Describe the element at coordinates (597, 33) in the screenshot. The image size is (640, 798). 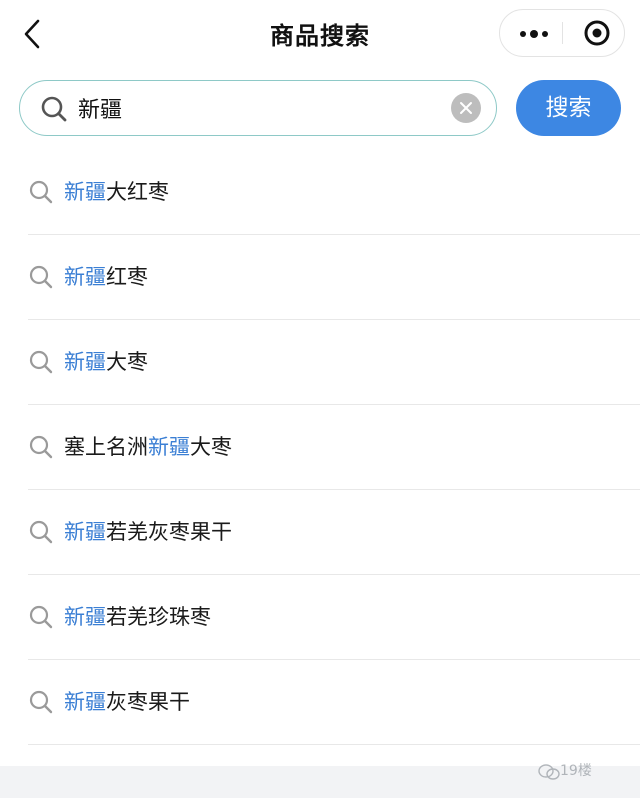
I see `target-circle-icon` at that location.